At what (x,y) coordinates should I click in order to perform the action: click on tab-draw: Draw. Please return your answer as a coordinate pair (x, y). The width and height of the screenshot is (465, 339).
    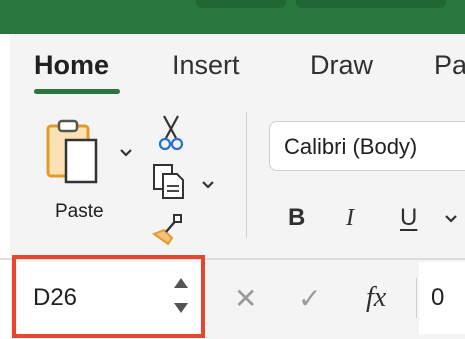
    Looking at the image, I should click on (341, 65).